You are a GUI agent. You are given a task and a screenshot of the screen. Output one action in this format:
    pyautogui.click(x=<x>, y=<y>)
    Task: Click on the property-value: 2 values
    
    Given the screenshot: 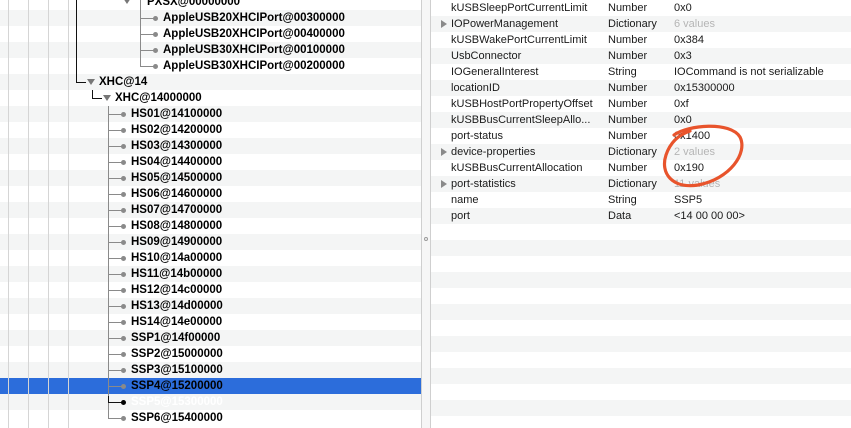 What is the action you would take?
    pyautogui.click(x=694, y=152)
    